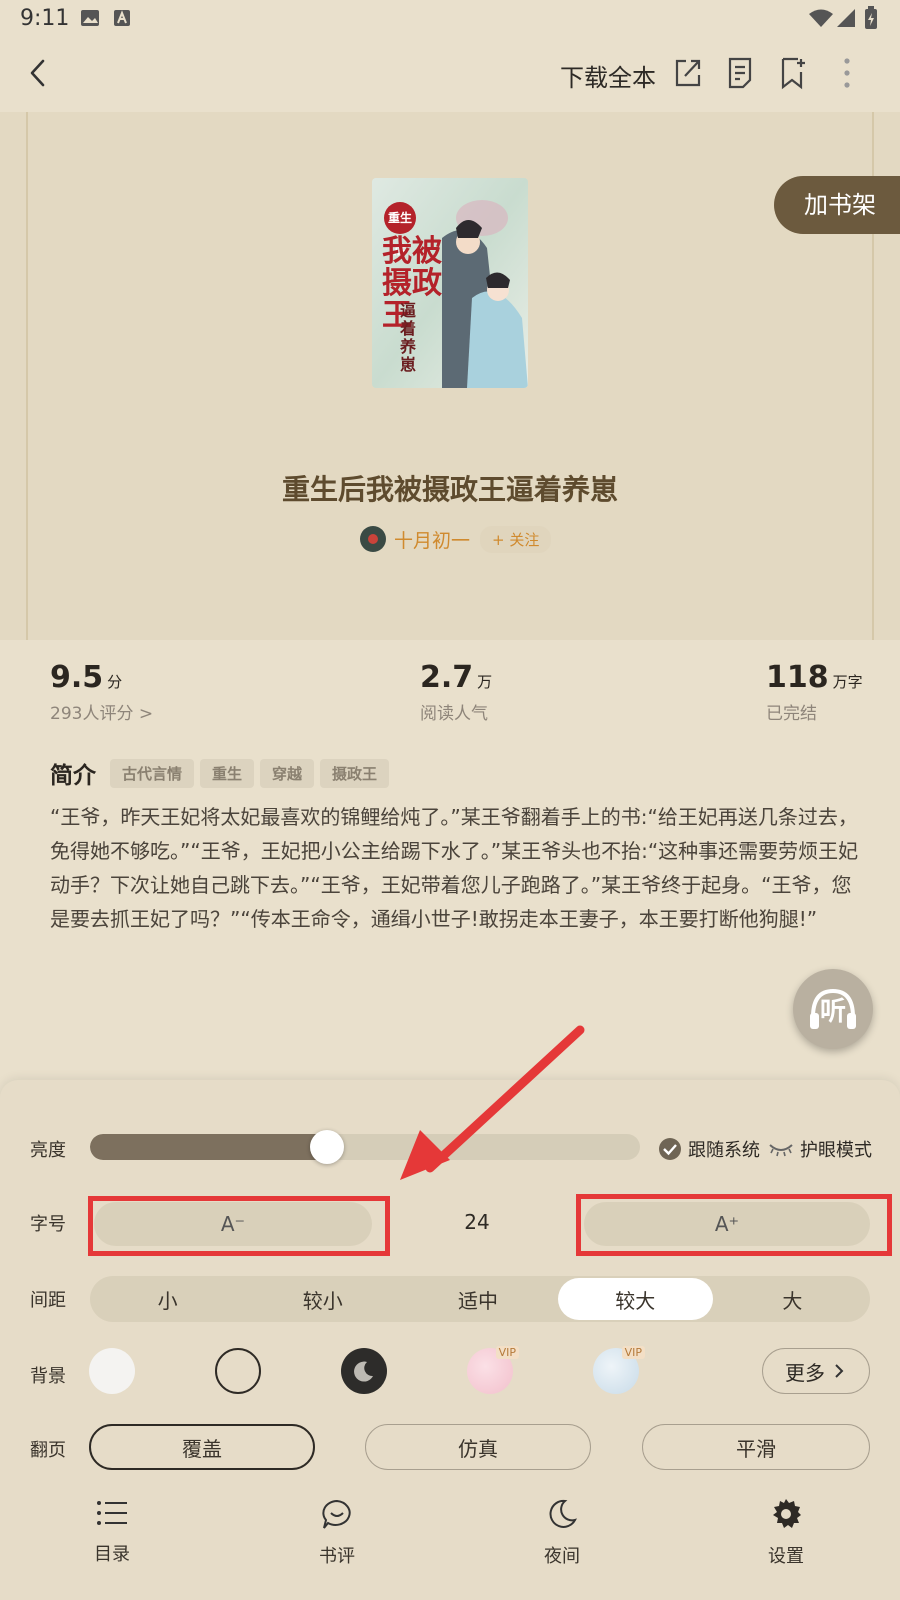 Image resolution: width=900 pixels, height=1600 pixels. Describe the element at coordinates (337, 1533) in the screenshot. I see `nav-reviews: 书评` at that location.